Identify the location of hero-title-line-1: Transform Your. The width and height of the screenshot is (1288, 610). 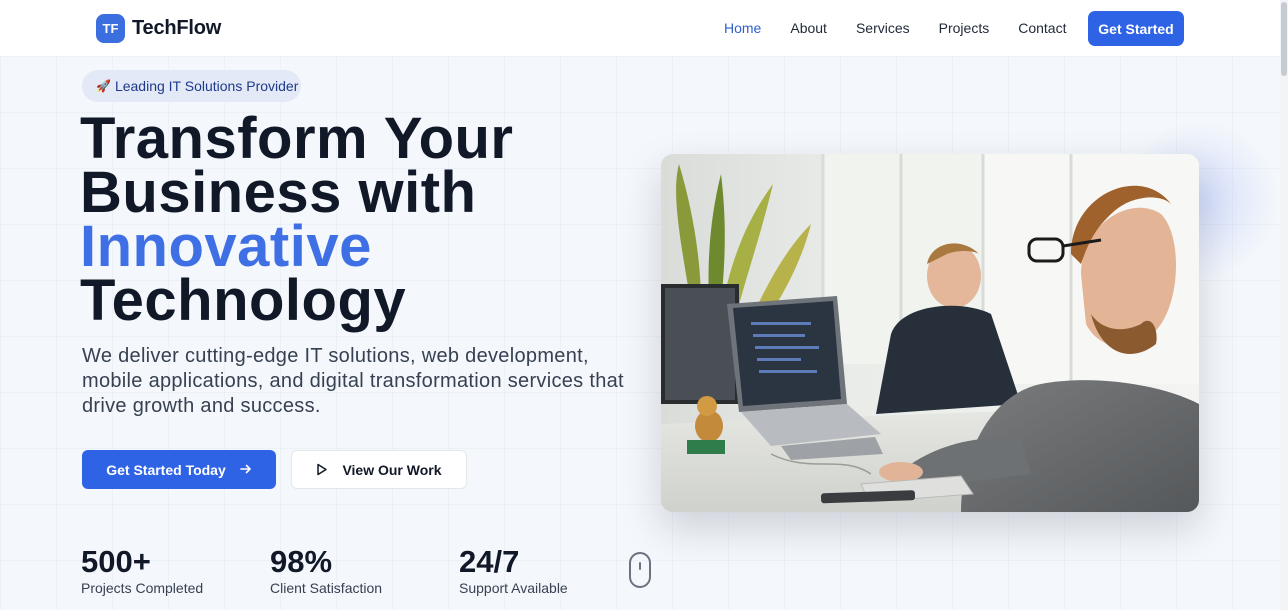
(297, 138).